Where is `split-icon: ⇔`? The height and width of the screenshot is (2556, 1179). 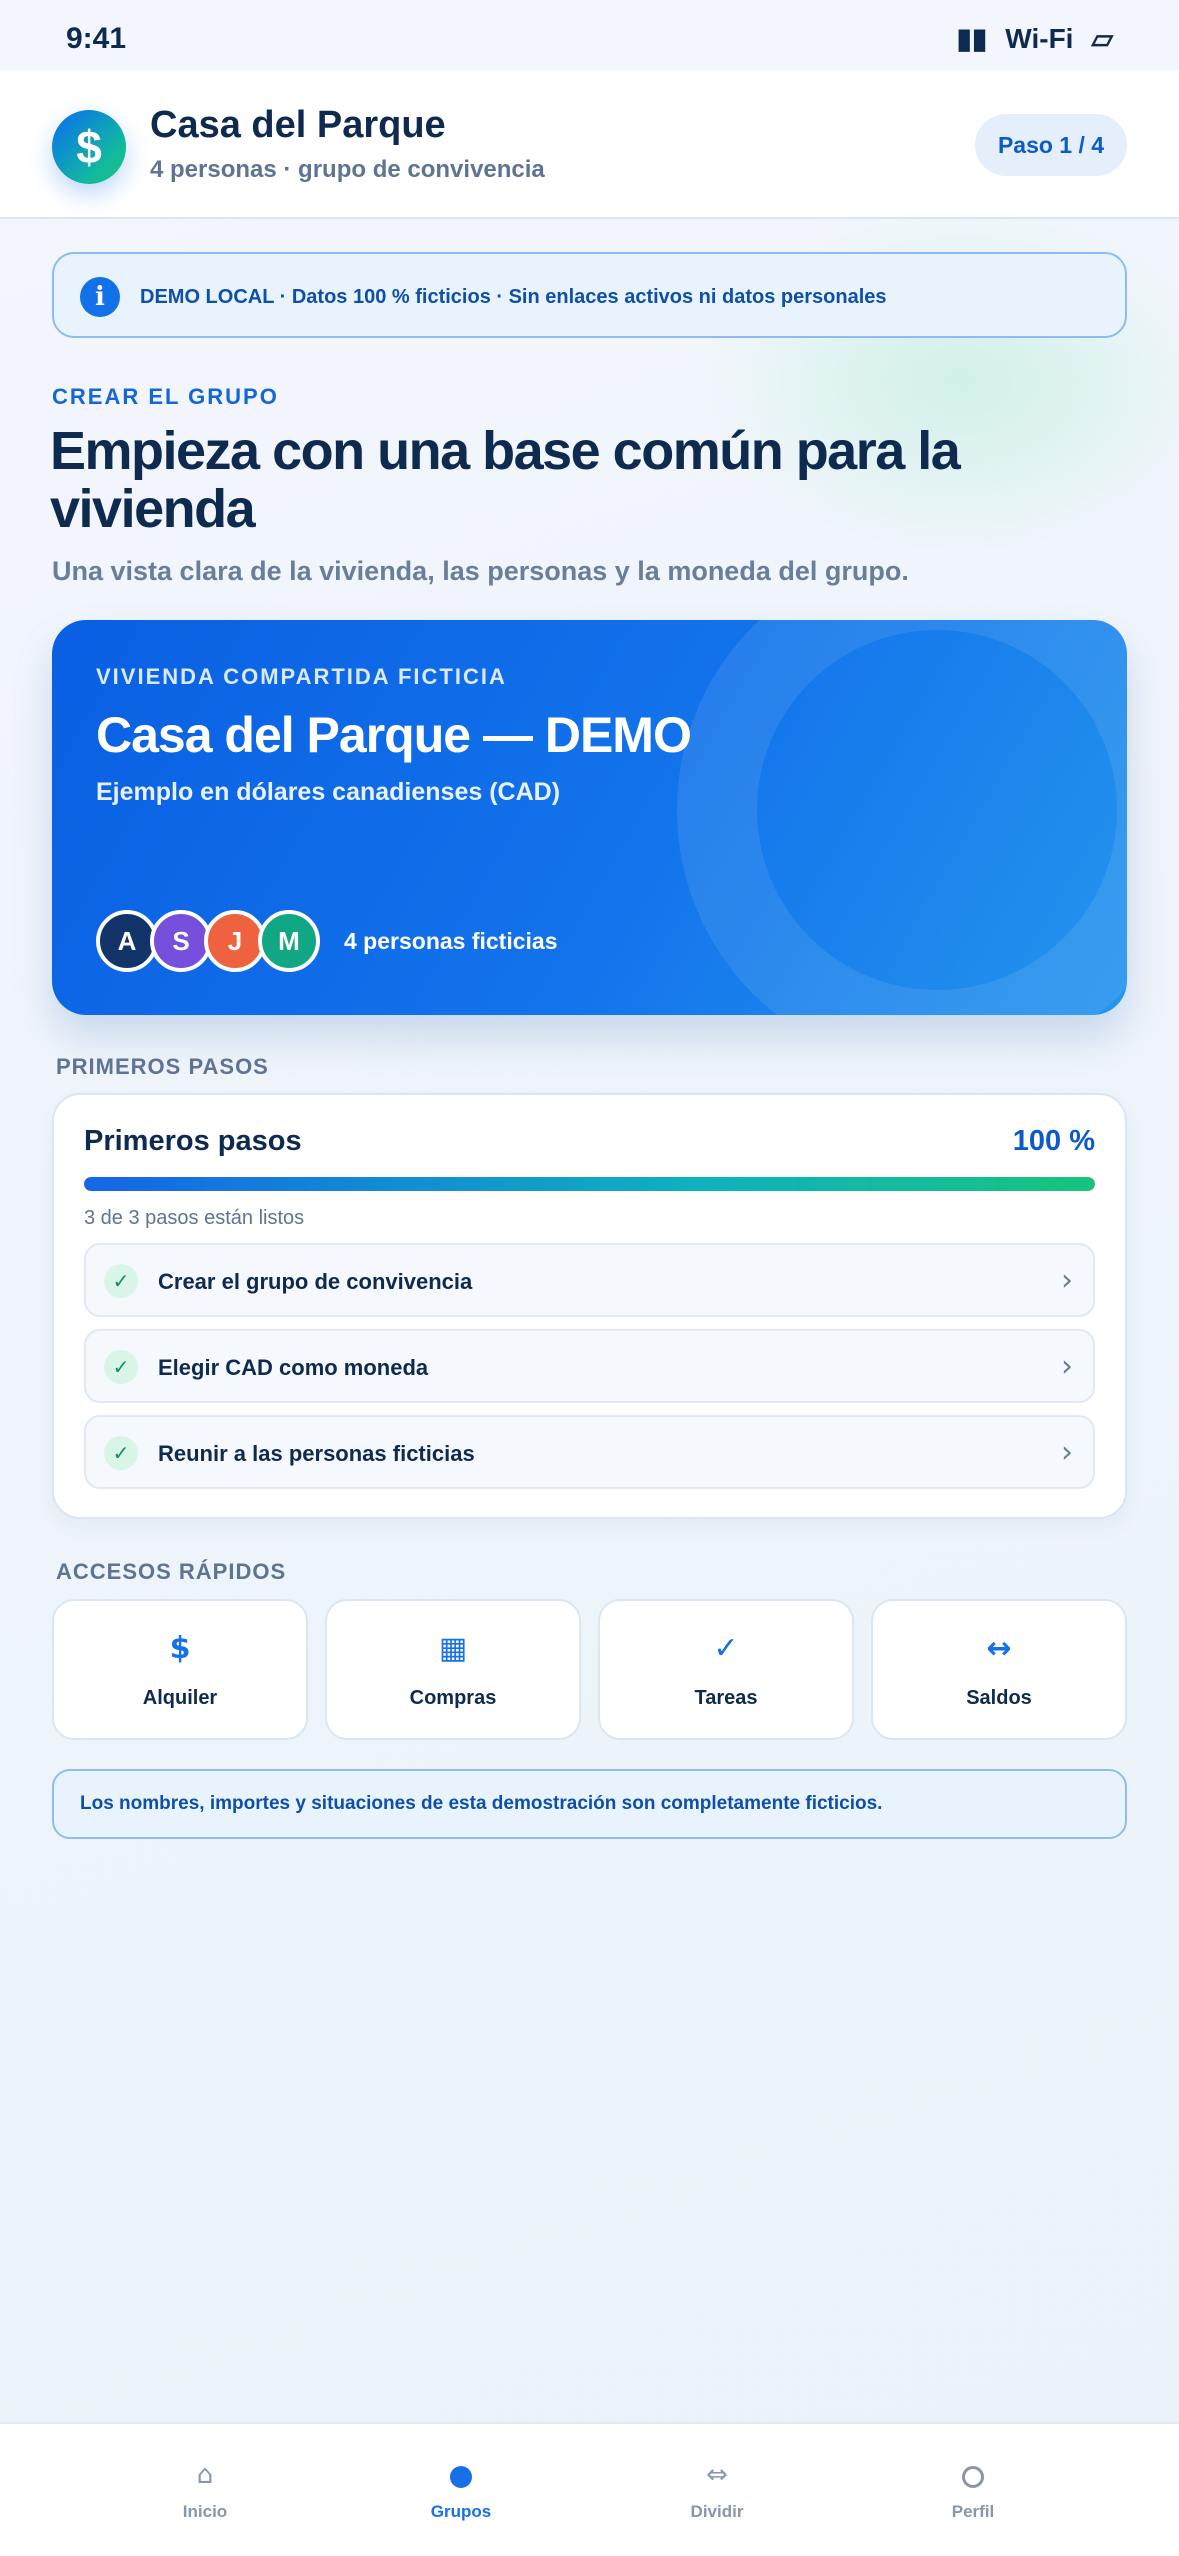 split-icon: ⇔ is located at coordinates (717, 2475).